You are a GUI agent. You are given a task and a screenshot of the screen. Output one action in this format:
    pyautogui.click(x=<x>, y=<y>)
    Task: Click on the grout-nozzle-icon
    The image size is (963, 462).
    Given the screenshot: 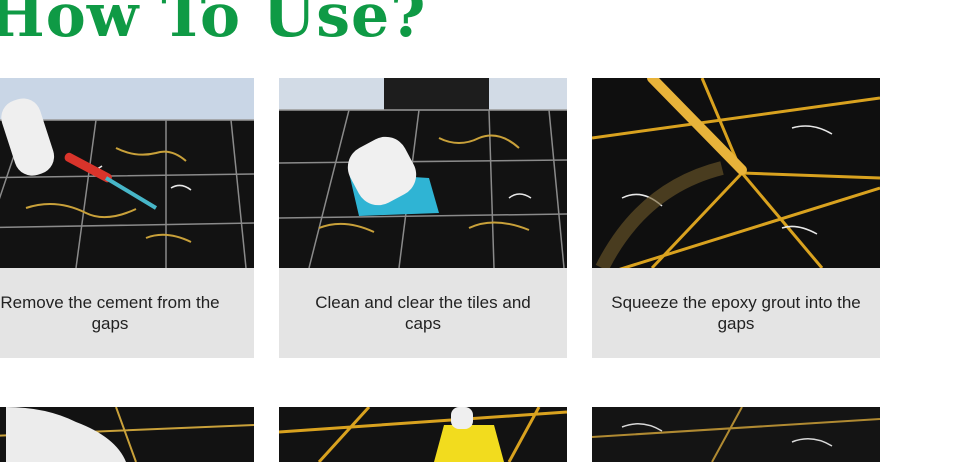 What is the action you would take?
    pyautogui.click(x=736, y=173)
    